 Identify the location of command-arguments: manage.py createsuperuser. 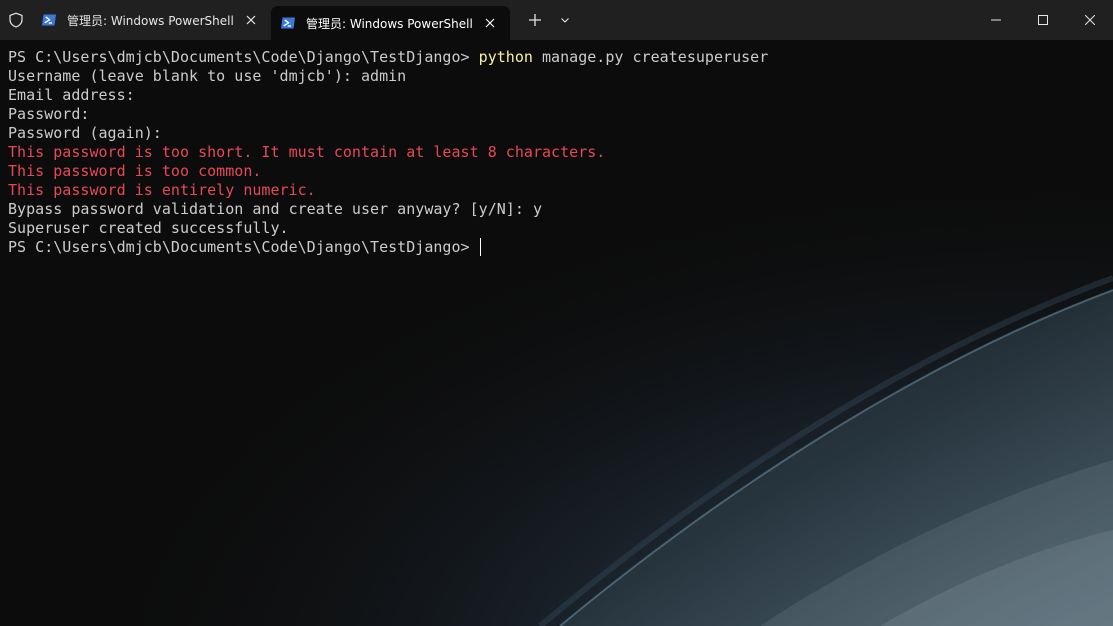
(650, 57).